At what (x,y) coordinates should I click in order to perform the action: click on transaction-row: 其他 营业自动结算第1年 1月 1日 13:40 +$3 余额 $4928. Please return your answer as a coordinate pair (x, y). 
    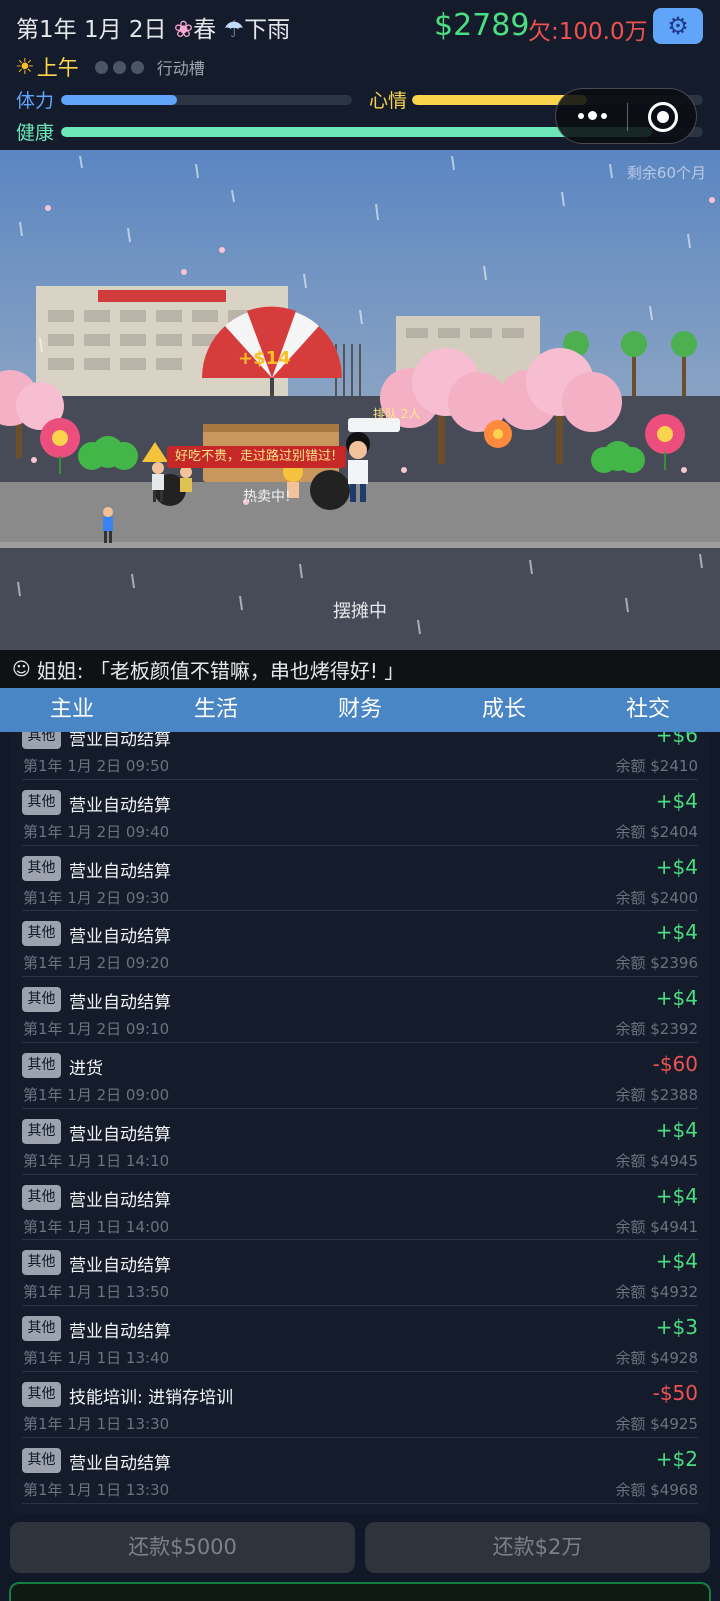
    Looking at the image, I should click on (360, 1339).